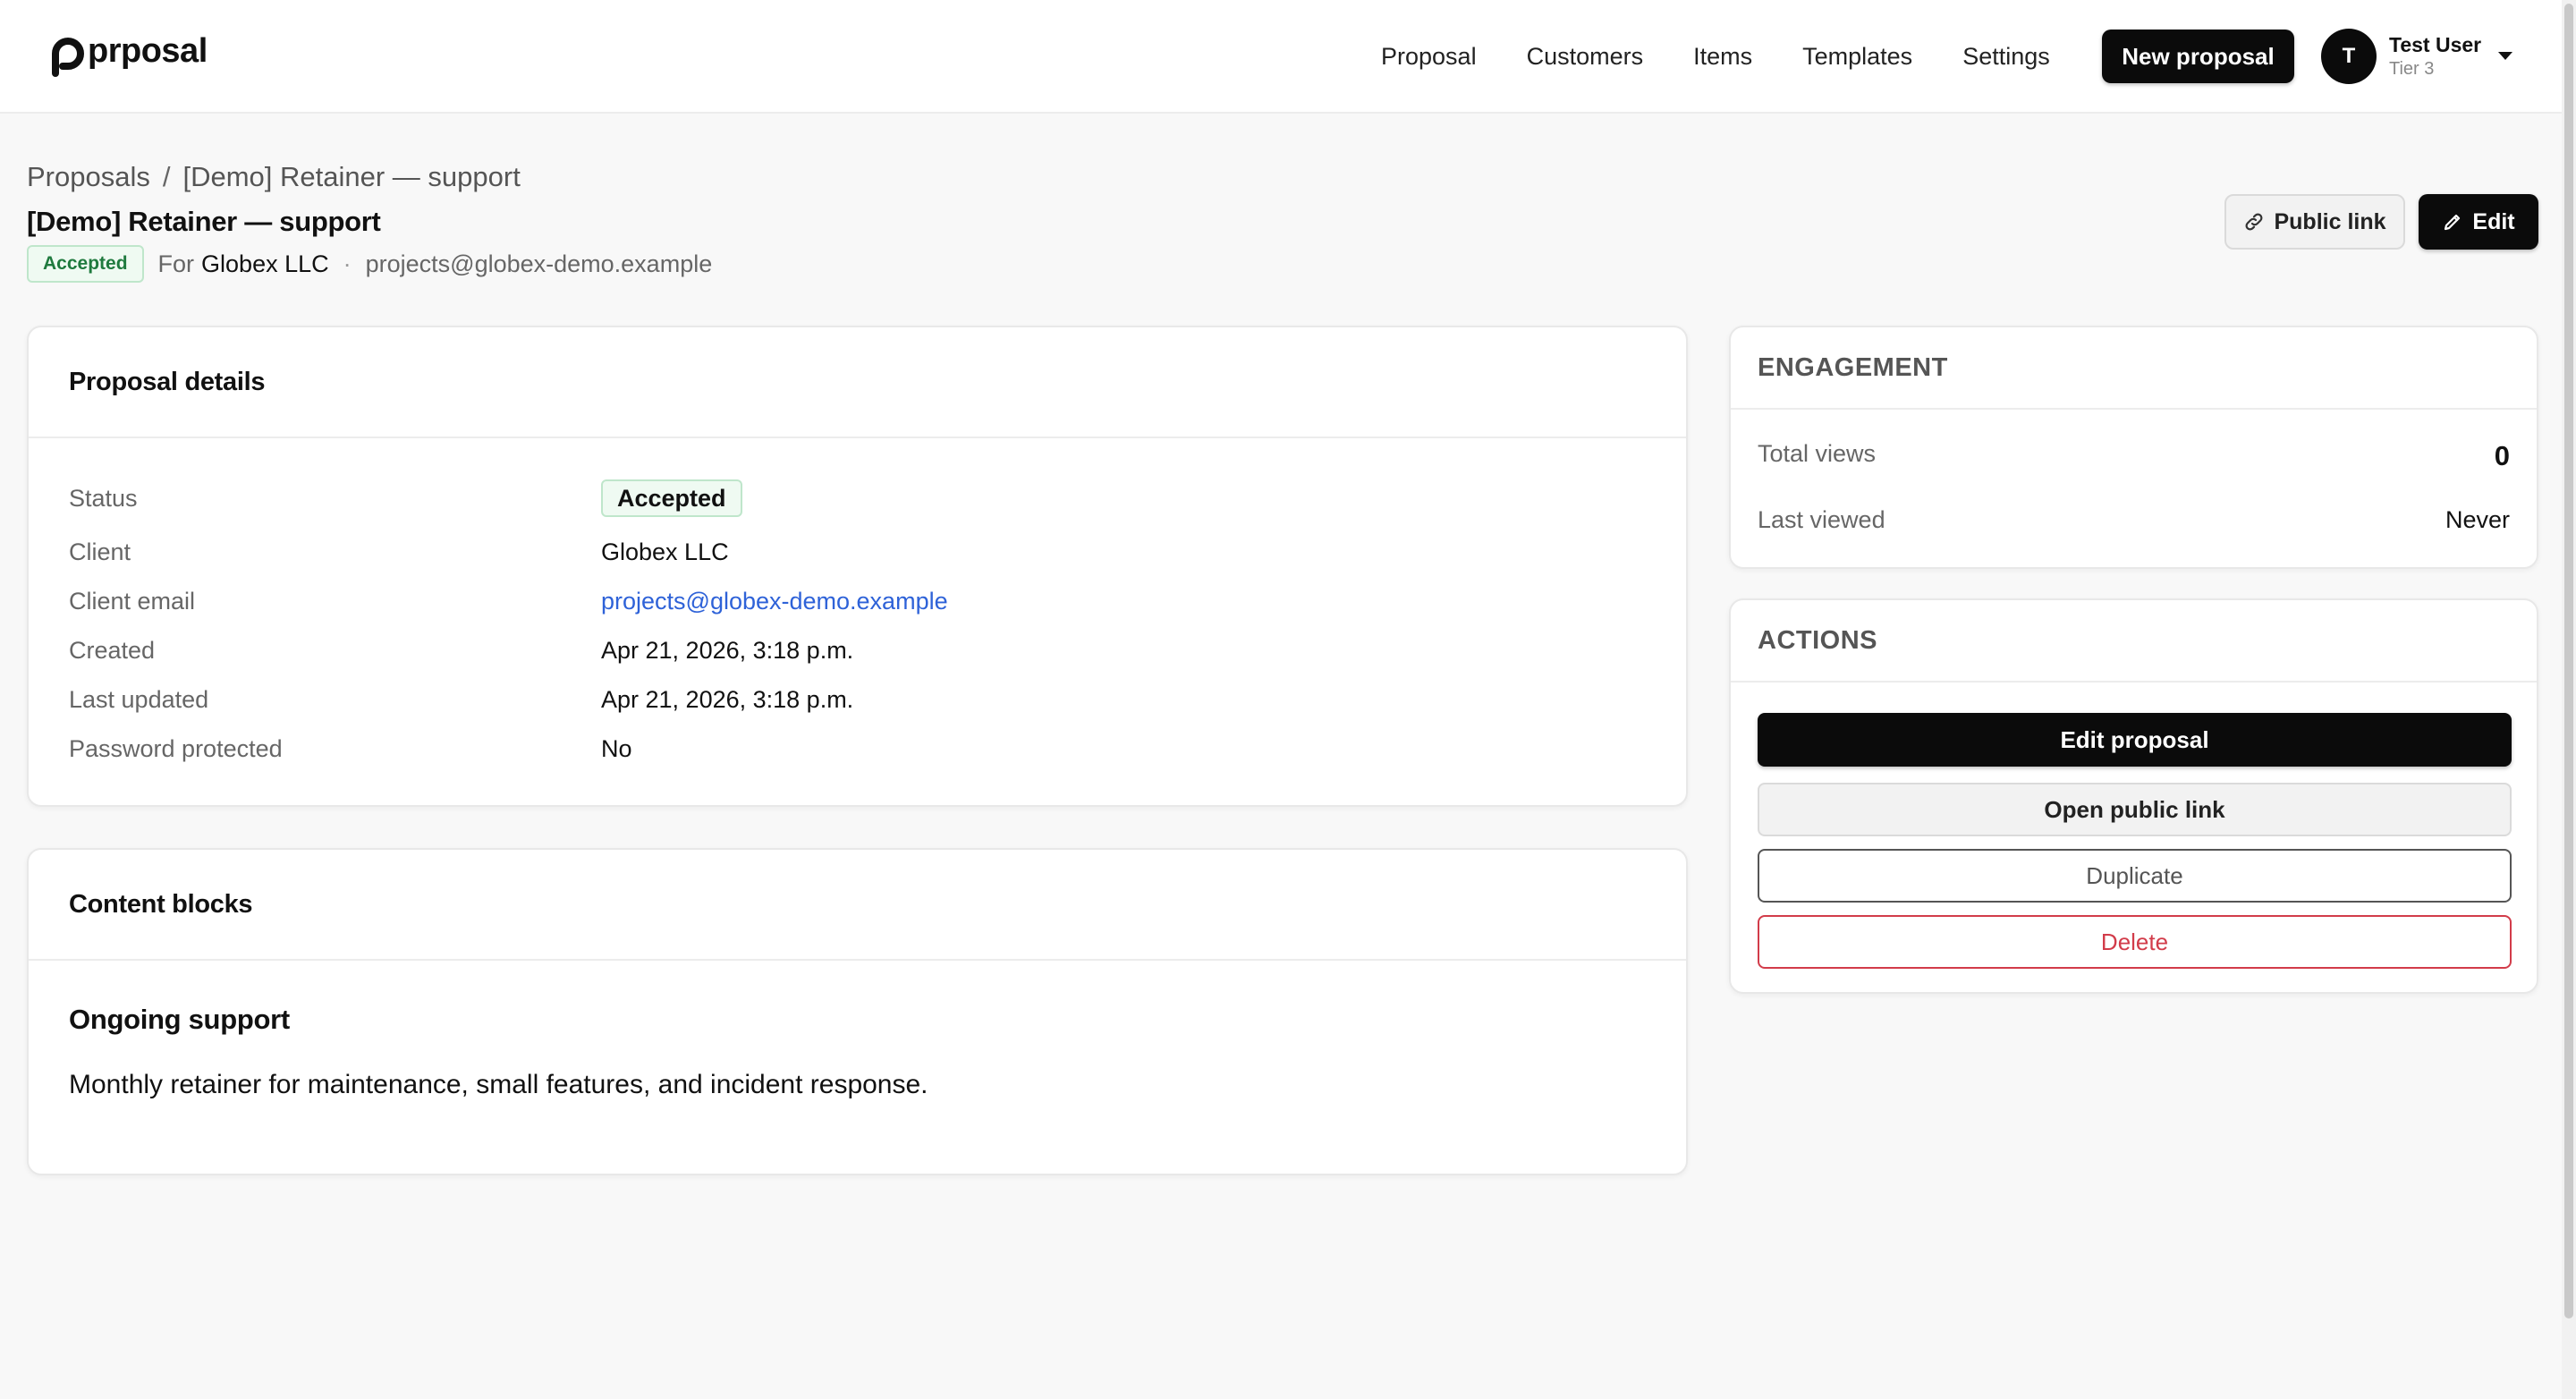  Describe the element at coordinates (132, 601) in the screenshot. I see `detail-label: Client email` at that location.